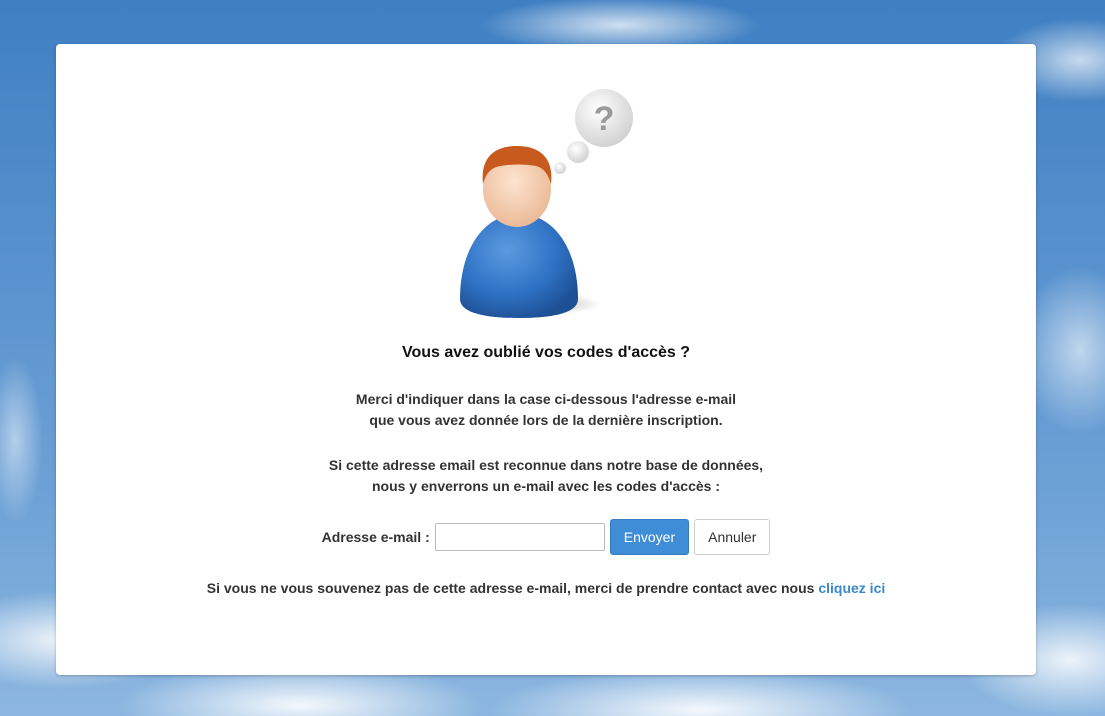  What do you see at coordinates (649, 537) in the screenshot?
I see `submit-button: Envoyer` at bounding box center [649, 537].